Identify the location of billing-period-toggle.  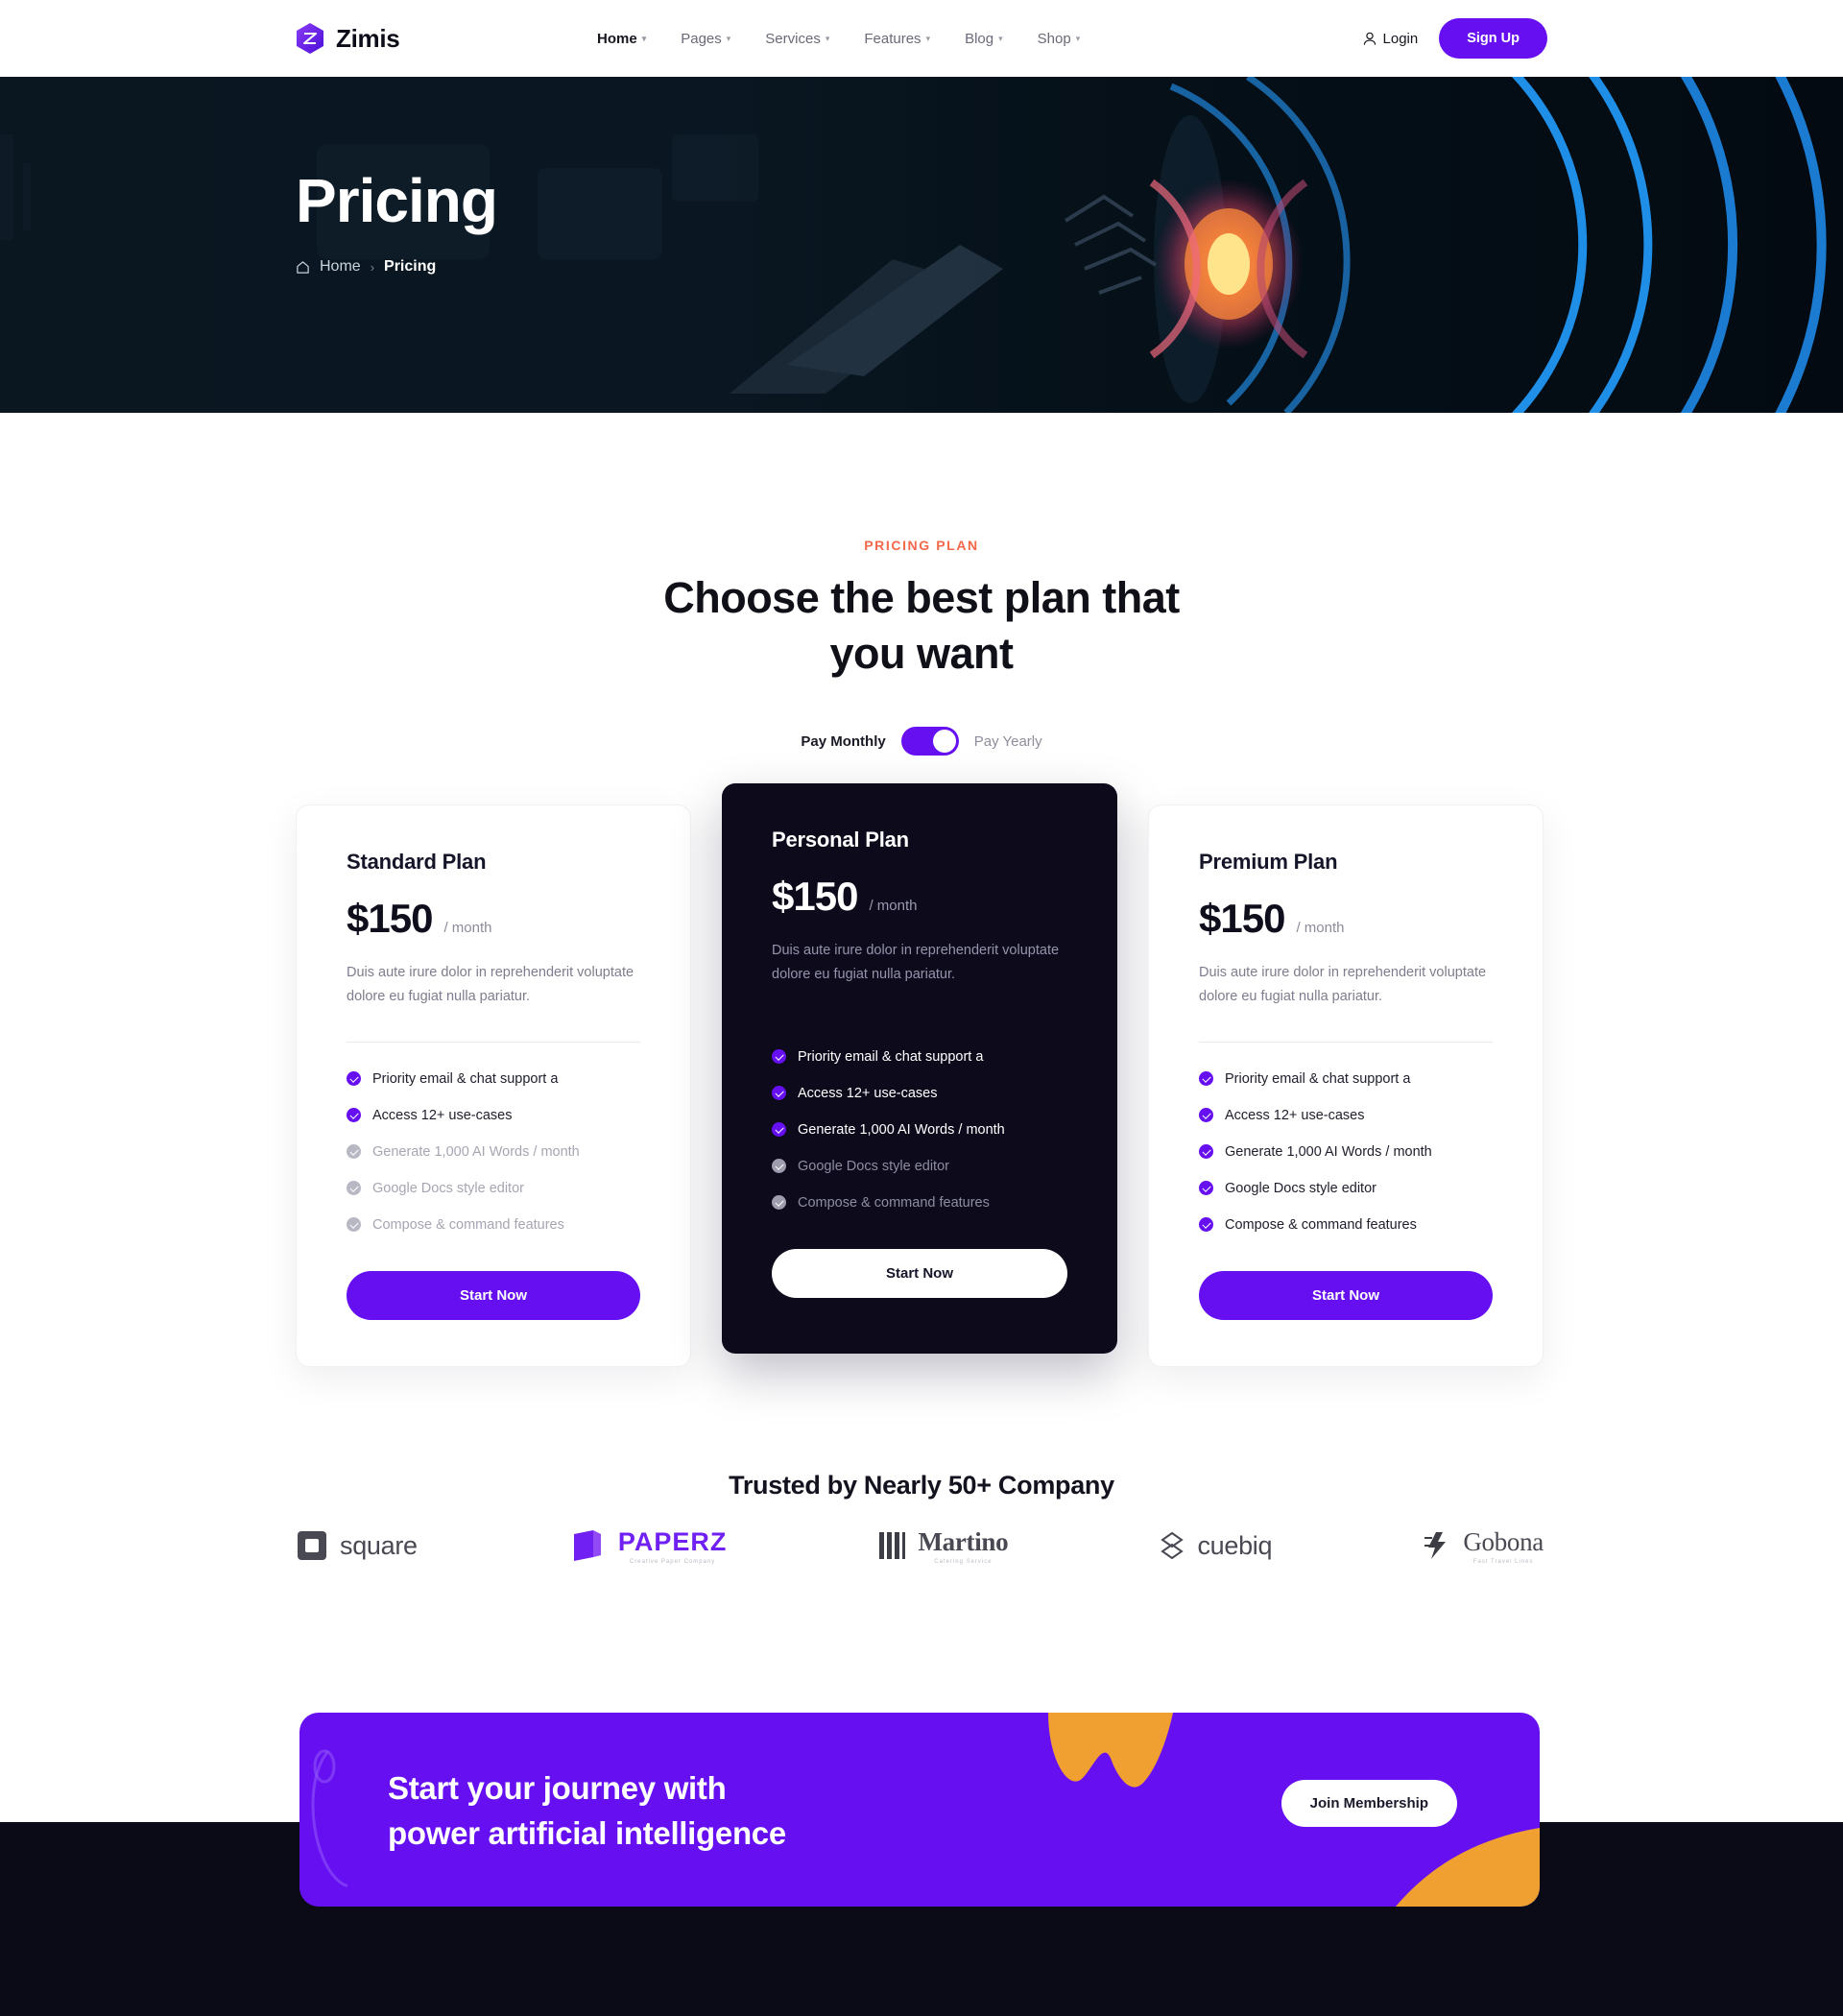
(929, 741).